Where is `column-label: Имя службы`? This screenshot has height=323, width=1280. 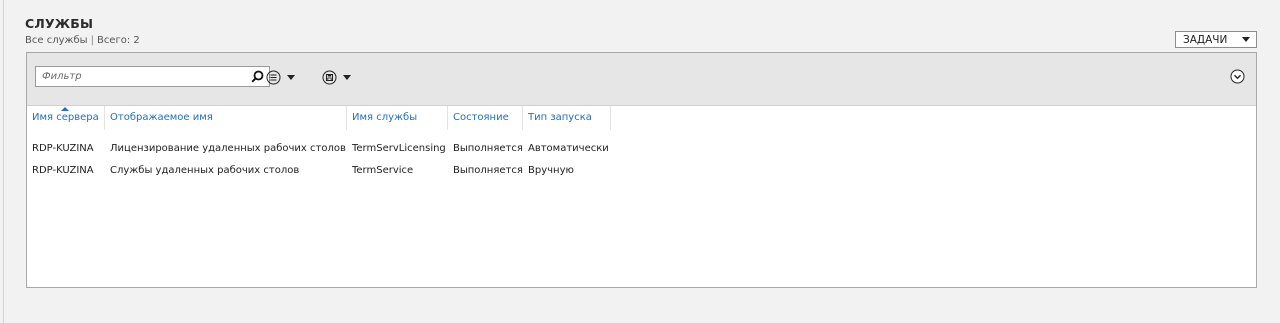 column-label: Имя службы is located at coordinates (385, 117).